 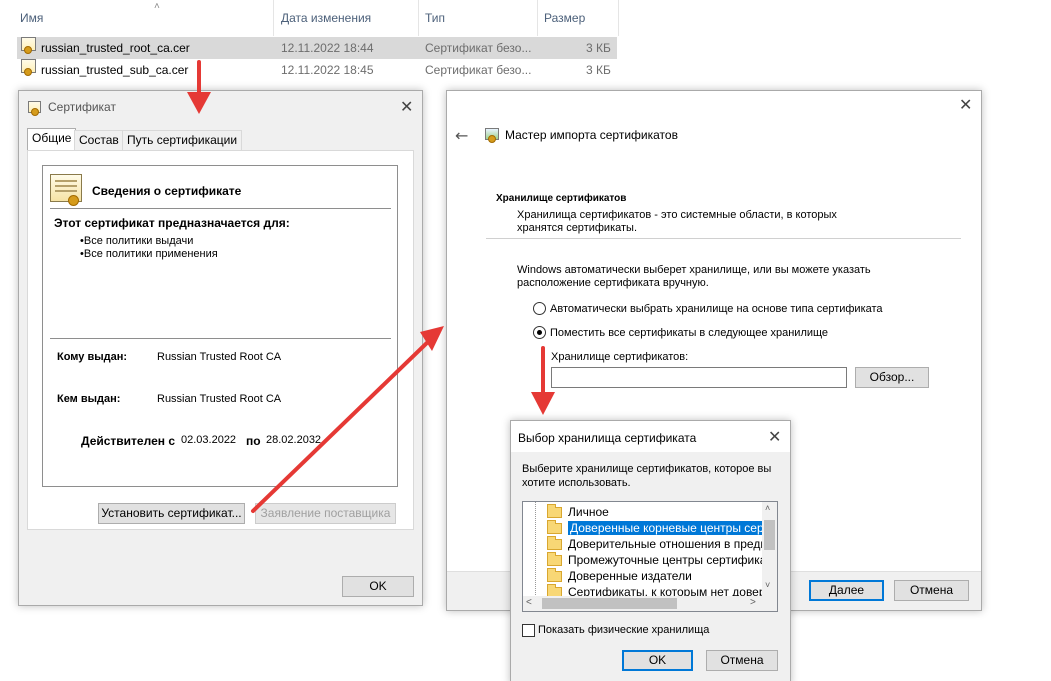 I want to click on column-date-label: Дата изменения, so click(x=326, y=18).